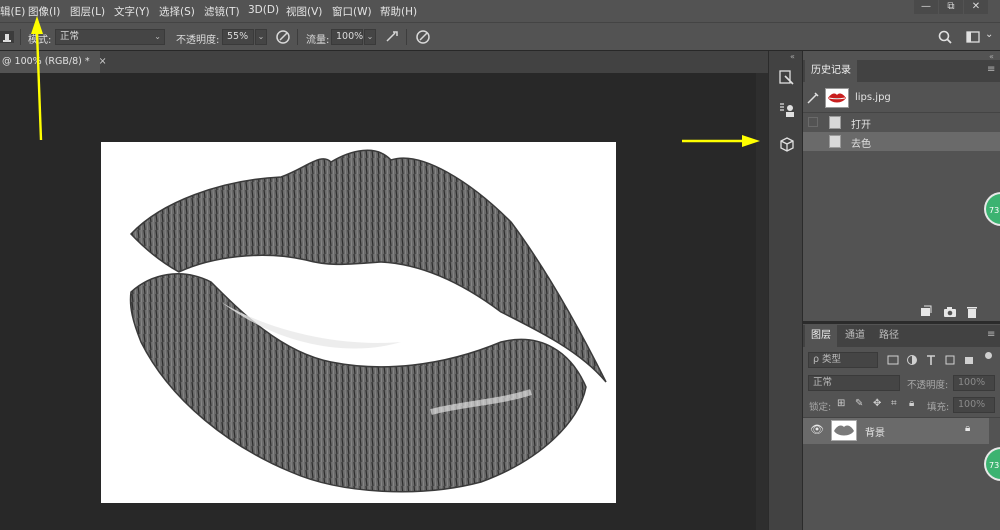 The image size is (1000, 530). I want to click on menu-3d: 3D(D), so click(263, 10).